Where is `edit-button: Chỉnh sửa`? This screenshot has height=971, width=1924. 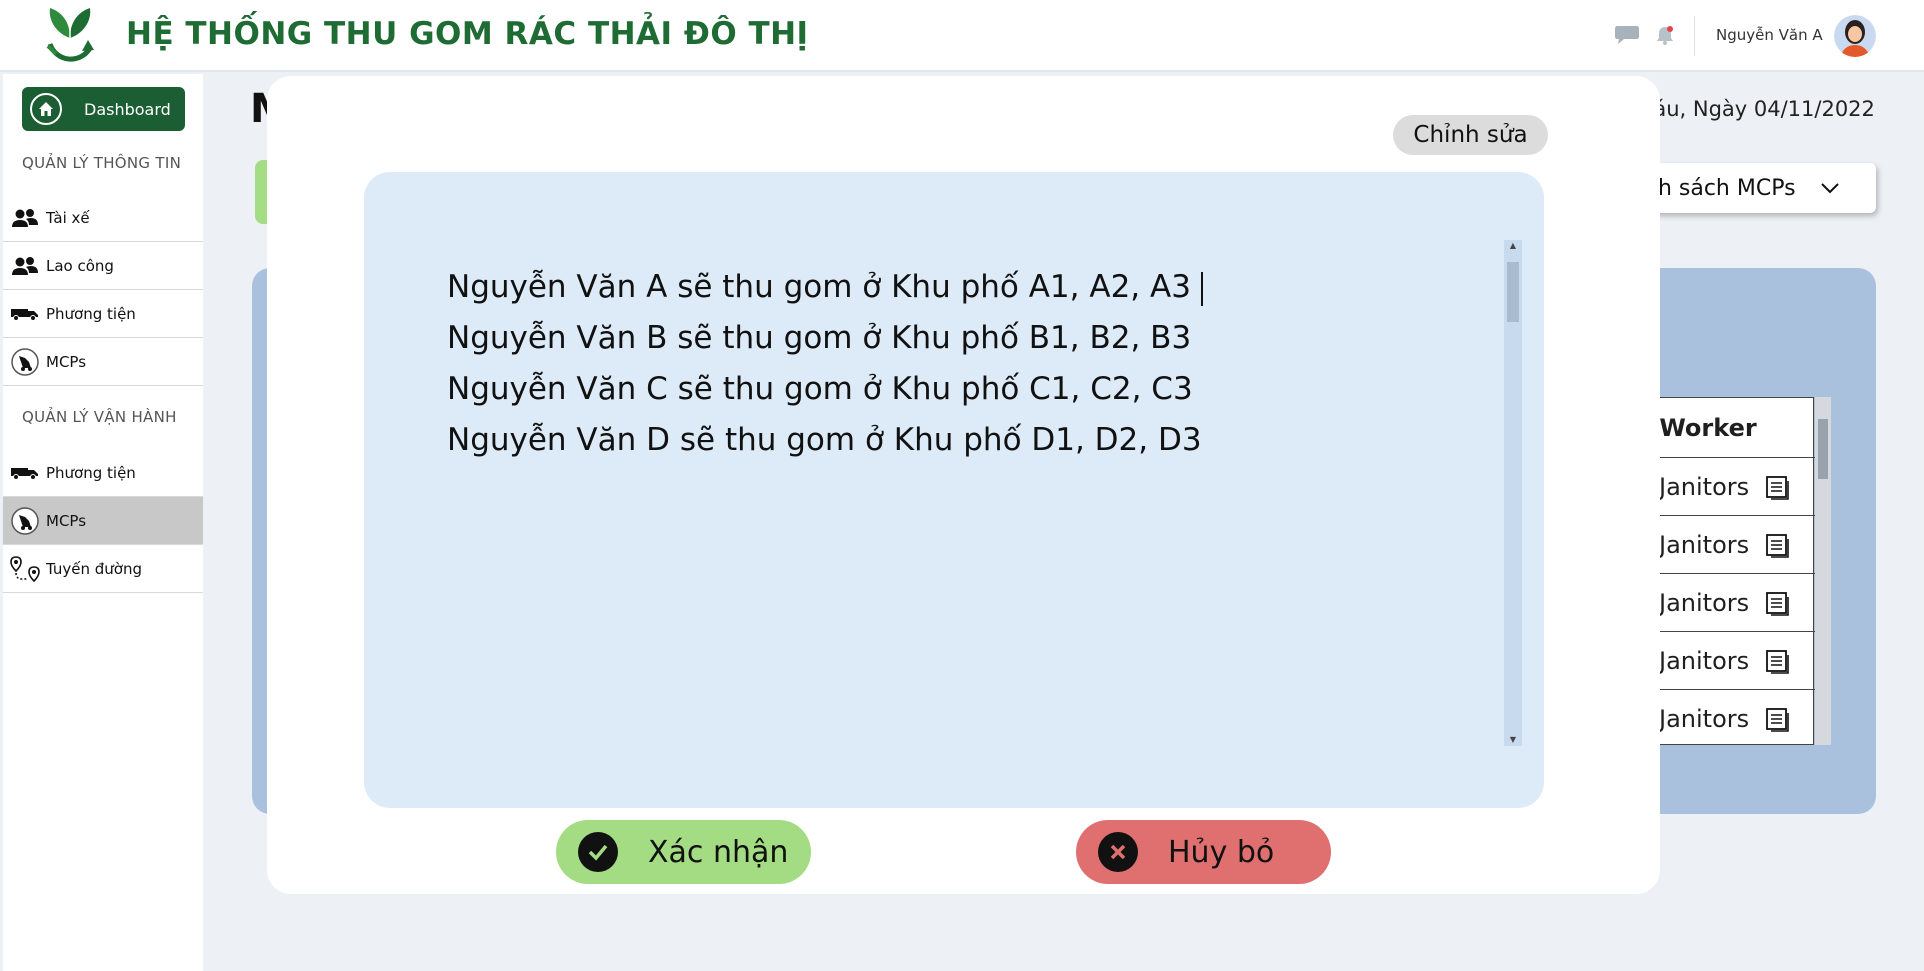 edit-button: Chỉnh sửa is located at coordinates (1470, 135).